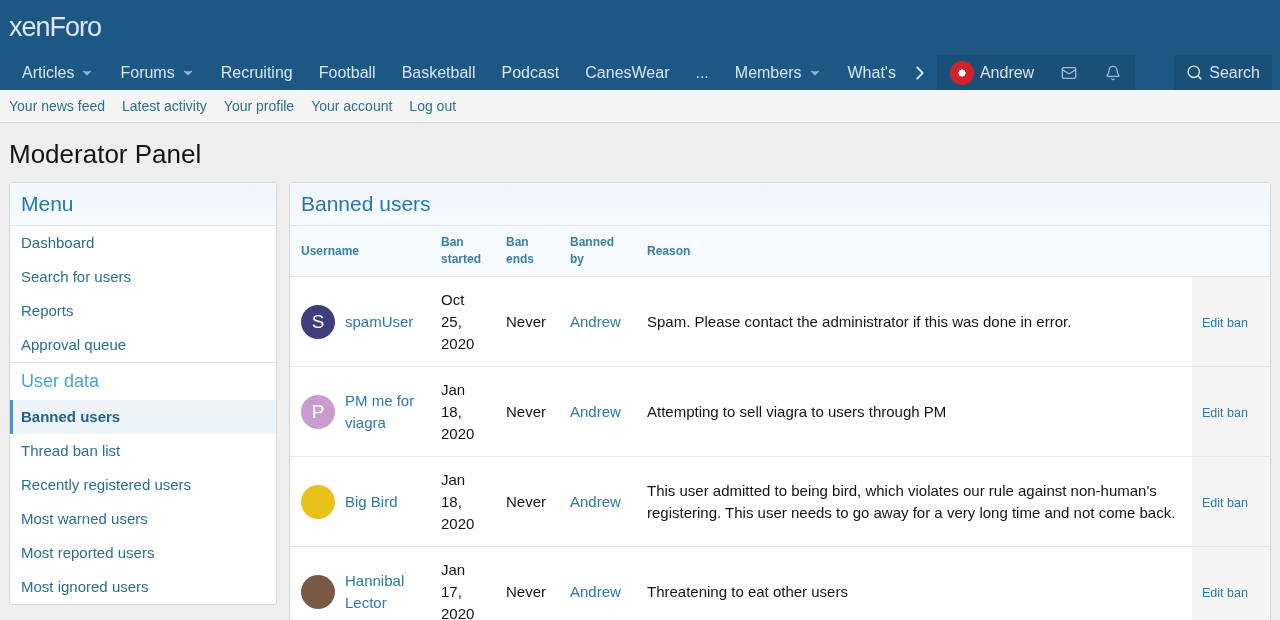 This screenshot has height=620, width=1280. Describe the element at coordinates (382, 411) in the screenshot. I see `username-link: PM me for viagra` at that location.